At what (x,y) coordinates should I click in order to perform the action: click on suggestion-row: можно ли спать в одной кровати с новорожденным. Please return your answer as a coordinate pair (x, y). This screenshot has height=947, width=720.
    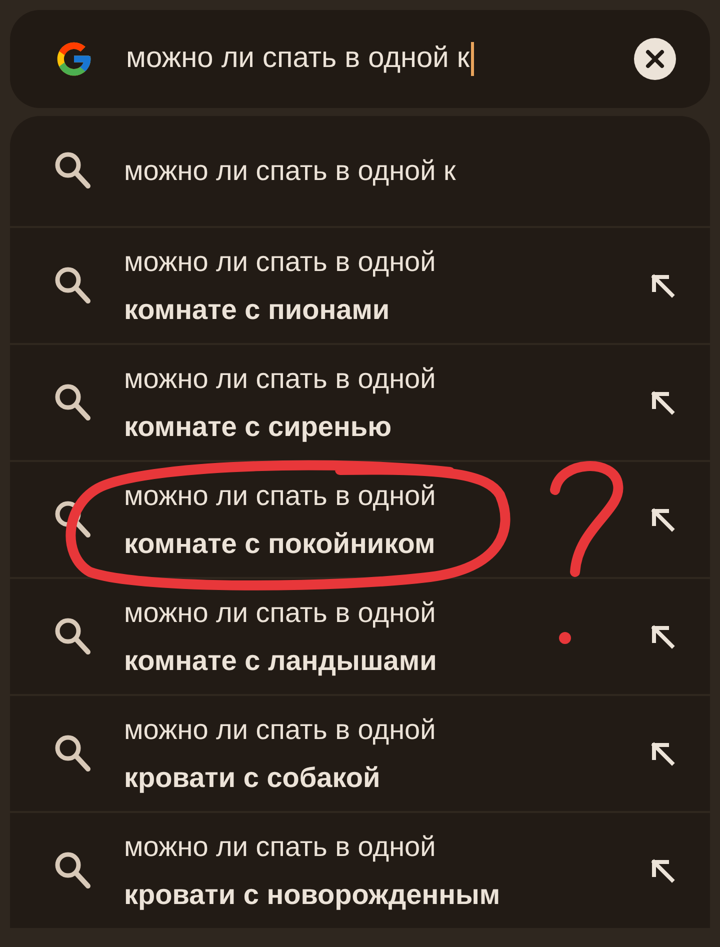
    Looking at the image, I should click on (360, 869).